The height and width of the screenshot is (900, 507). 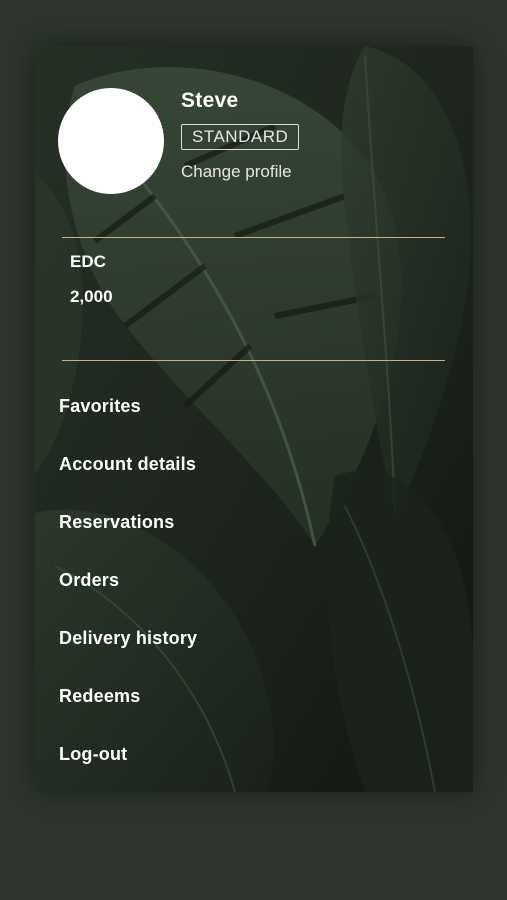 What do you see at coordinates (254, 657) in the screenshot?
I see `menu-item-delivery-history: Delivery history` at bounding box center [254, 657].